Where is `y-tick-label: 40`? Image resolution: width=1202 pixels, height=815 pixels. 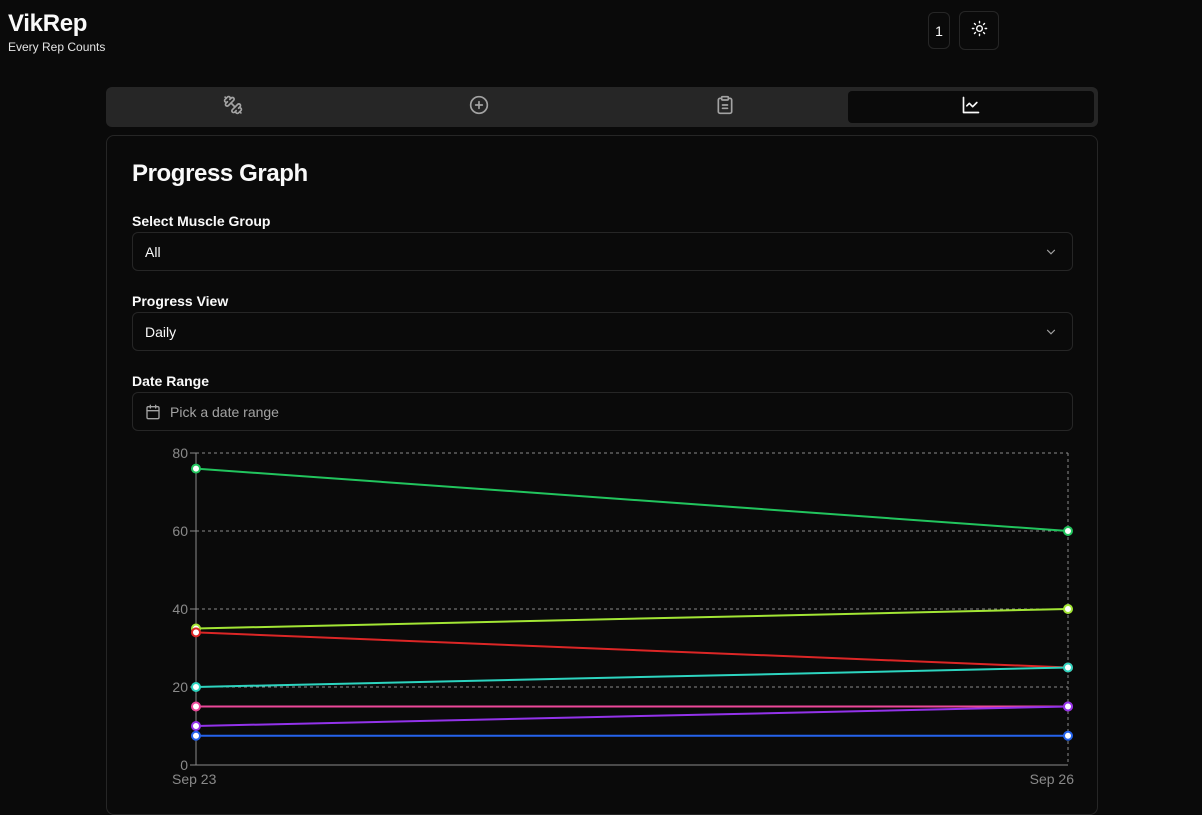
y-tick-label: 40 is located at coordinates (180, 609).